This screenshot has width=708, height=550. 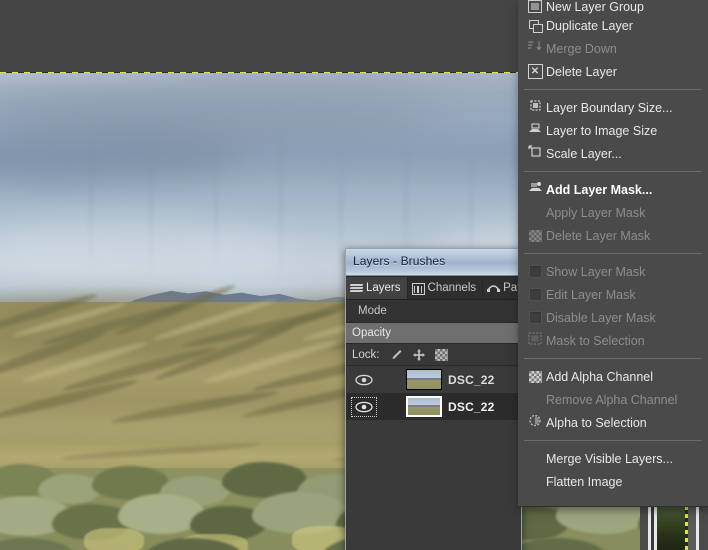 What do you see at coordinates (418, 288) in the screenshot?
I see `channels-icon` at bounding box center [418, 288].